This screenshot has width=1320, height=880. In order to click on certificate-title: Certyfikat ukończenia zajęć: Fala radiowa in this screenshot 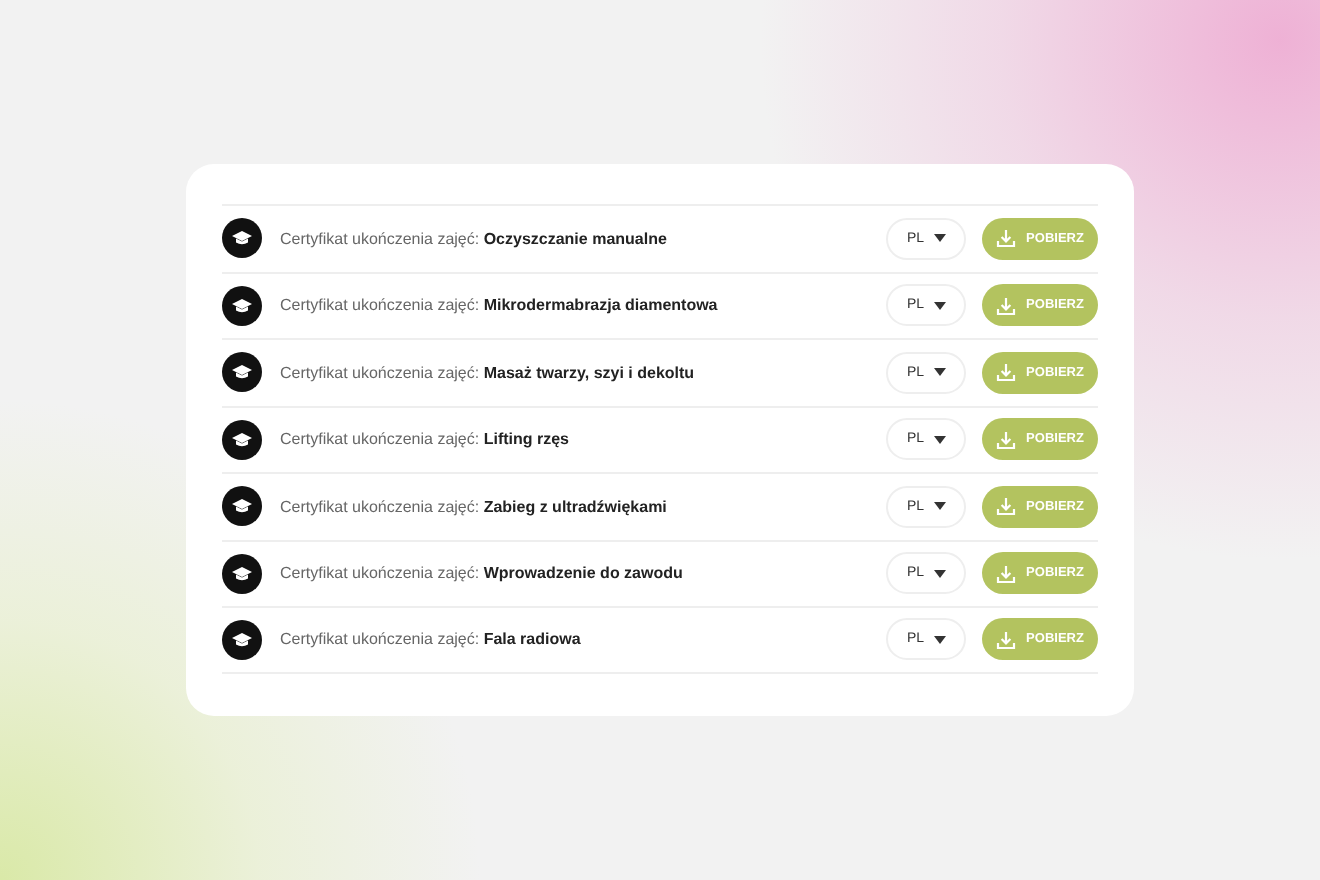, I will do `click(431, 639)`.